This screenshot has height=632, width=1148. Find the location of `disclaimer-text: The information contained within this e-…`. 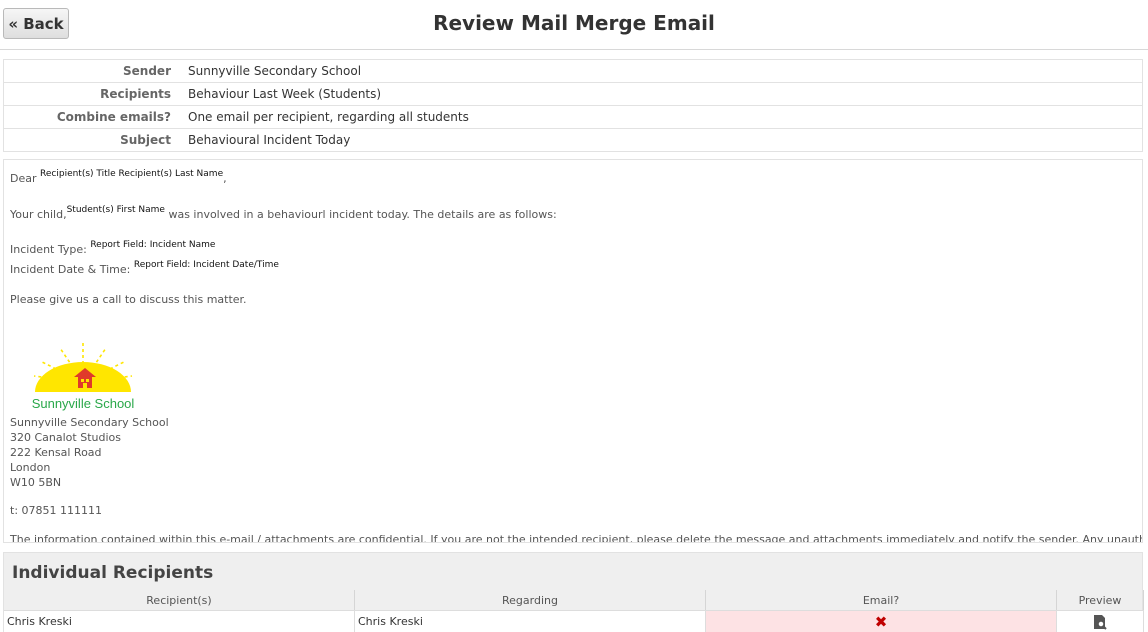

disclaimer-text: The information contained within this e-… is located at coordinates (576, 538).